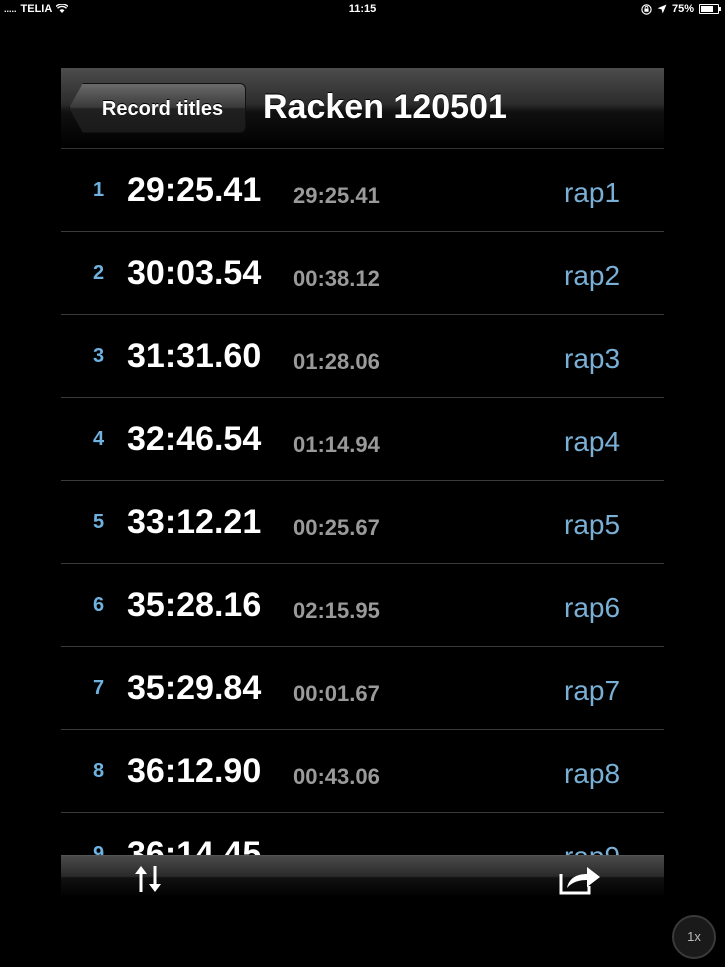  I want to click on battery-icon, so click(710, 9).